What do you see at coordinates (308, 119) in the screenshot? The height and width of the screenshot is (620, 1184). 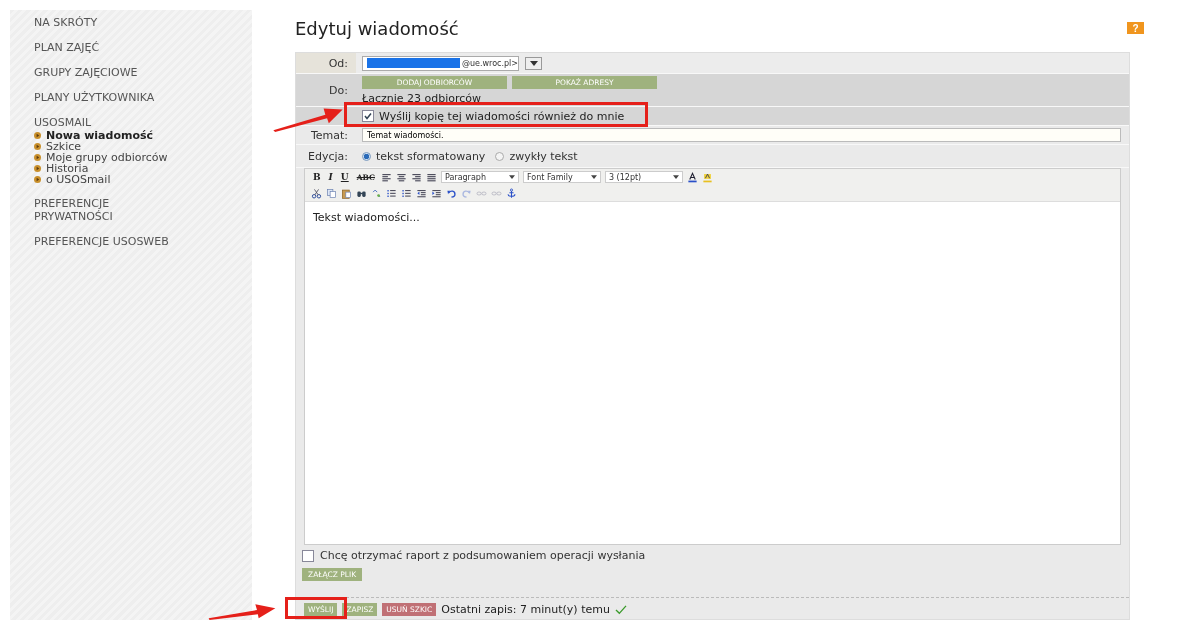 I see `arrow-icon` at bounding box center [308, 119].